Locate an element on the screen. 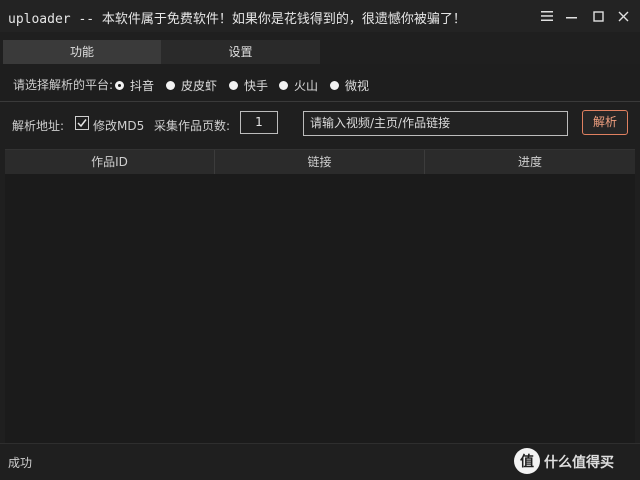 This screenshot has width=640, height=480. table-header: 作品ID 链接 进度 is located at coordinates (320, 162).